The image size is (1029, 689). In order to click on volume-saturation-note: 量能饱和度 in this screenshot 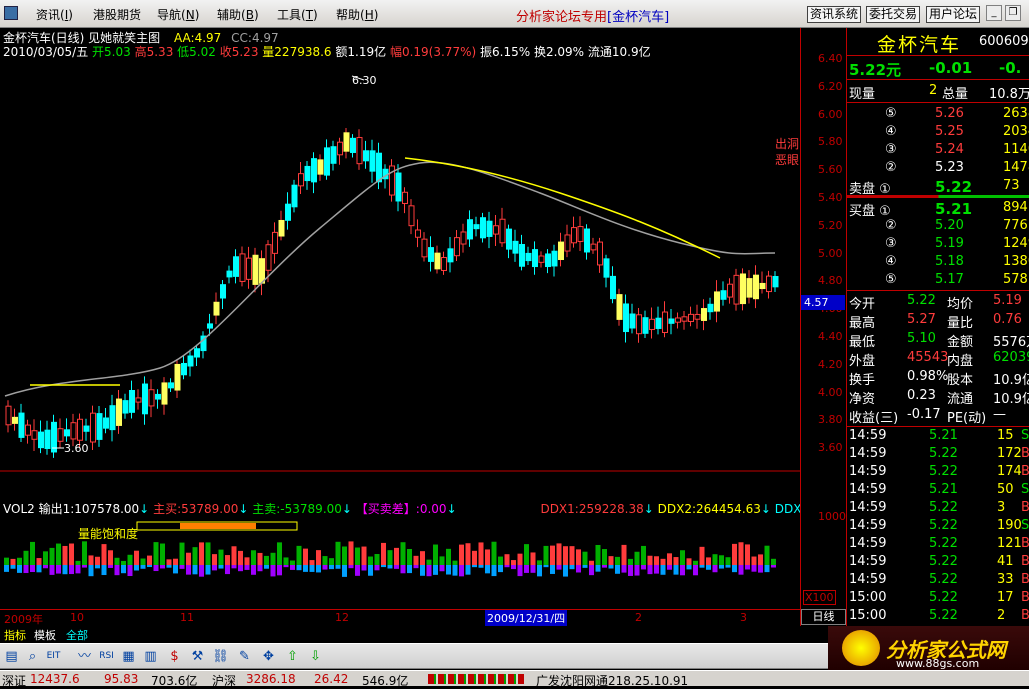, I will do `click(108, 533)`.